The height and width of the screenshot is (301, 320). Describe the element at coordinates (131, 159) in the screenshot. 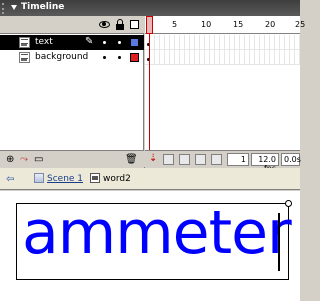

I see `trash-icon: 🗑` at that location.